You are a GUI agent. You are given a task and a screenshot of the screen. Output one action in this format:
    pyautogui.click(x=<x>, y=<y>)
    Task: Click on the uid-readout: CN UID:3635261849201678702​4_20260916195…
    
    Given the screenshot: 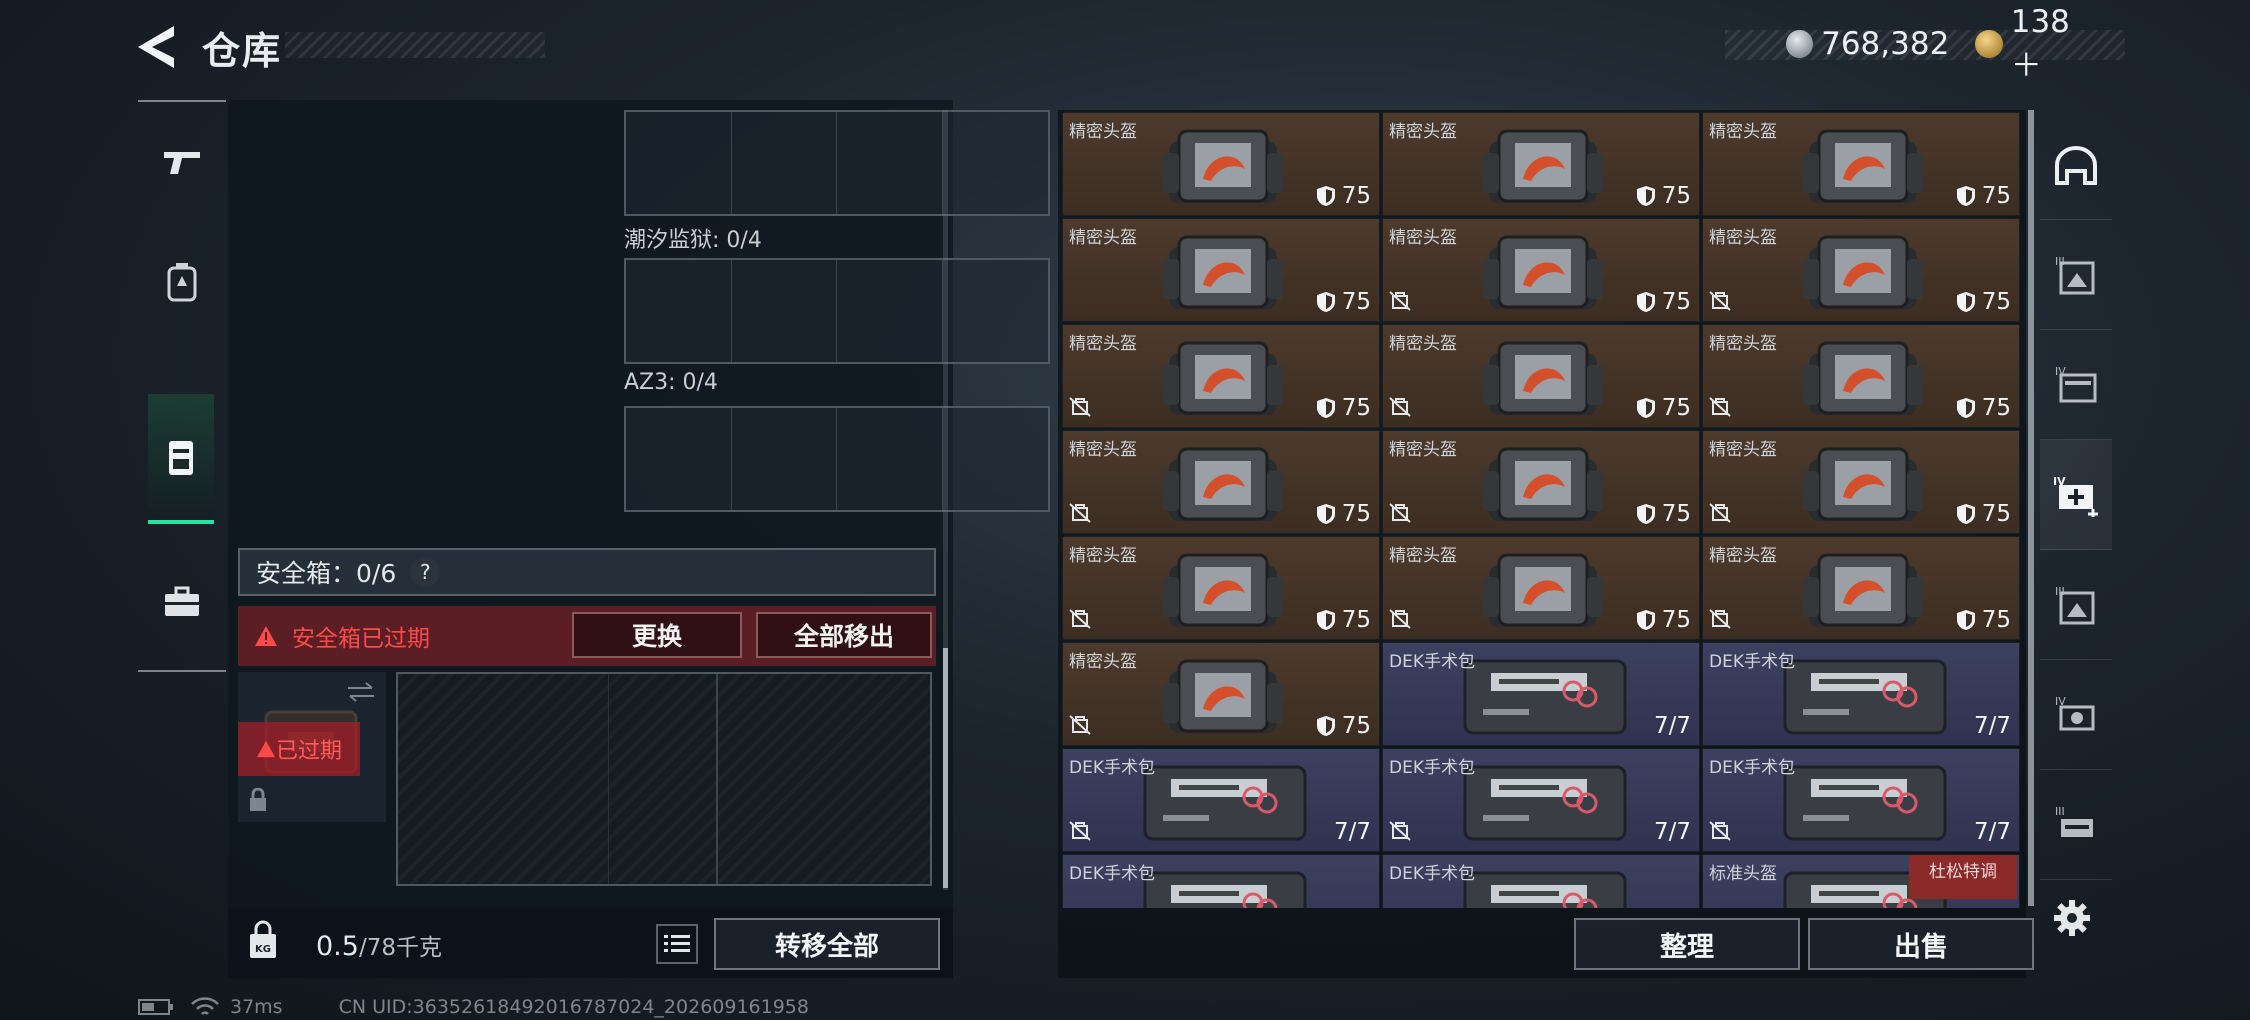 What is the action you would take?
    pyautogui.click(x=573, y=1007)
    